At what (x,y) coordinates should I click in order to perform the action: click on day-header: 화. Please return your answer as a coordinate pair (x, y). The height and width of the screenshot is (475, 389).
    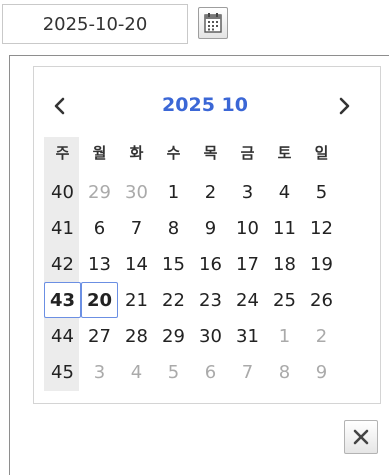
    Looking at the image, I should click on (136, 152).